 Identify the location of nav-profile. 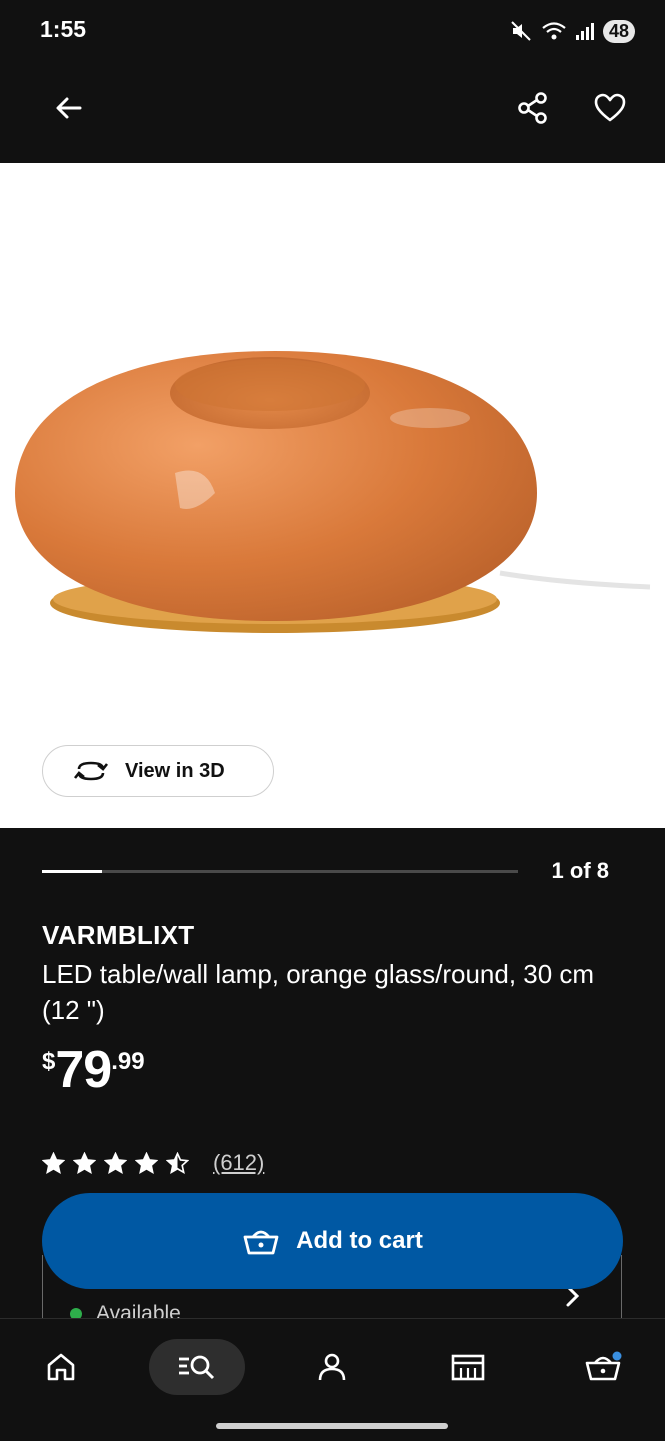
(332, 1367).